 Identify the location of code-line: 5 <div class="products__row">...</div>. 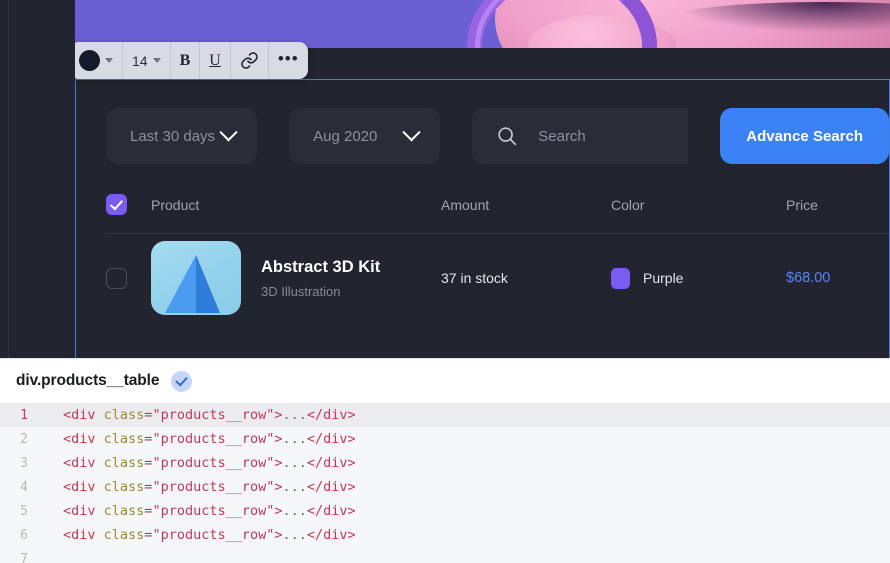
(445, 511).